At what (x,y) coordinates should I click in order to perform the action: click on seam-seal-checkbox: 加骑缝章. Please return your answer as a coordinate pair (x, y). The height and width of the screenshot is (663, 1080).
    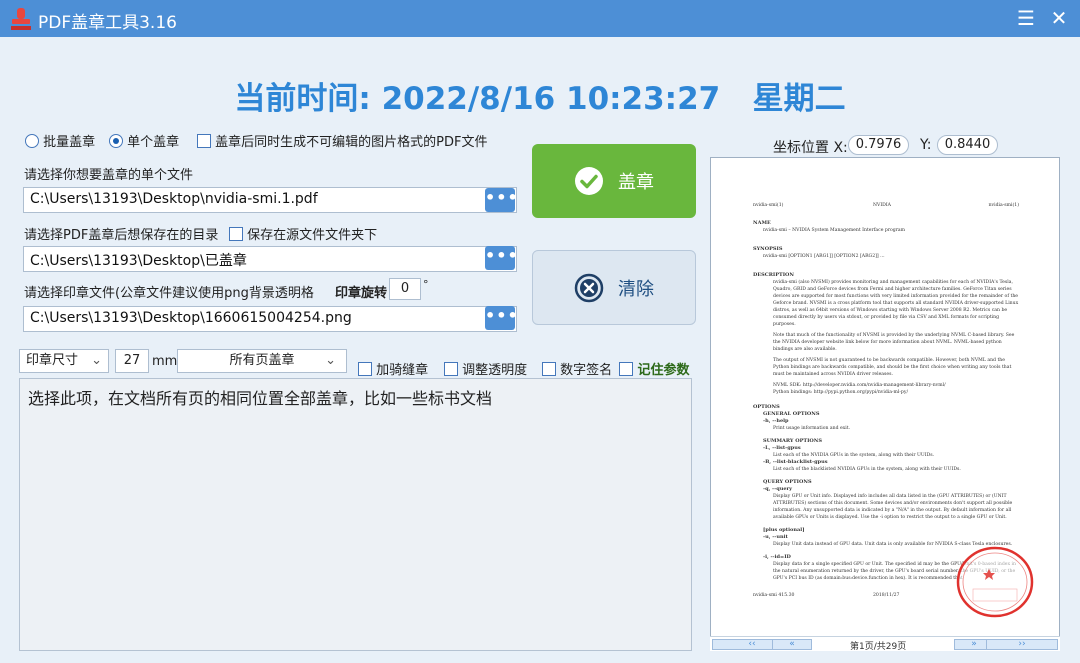
    Looking at the image, I should click on (393, 368).